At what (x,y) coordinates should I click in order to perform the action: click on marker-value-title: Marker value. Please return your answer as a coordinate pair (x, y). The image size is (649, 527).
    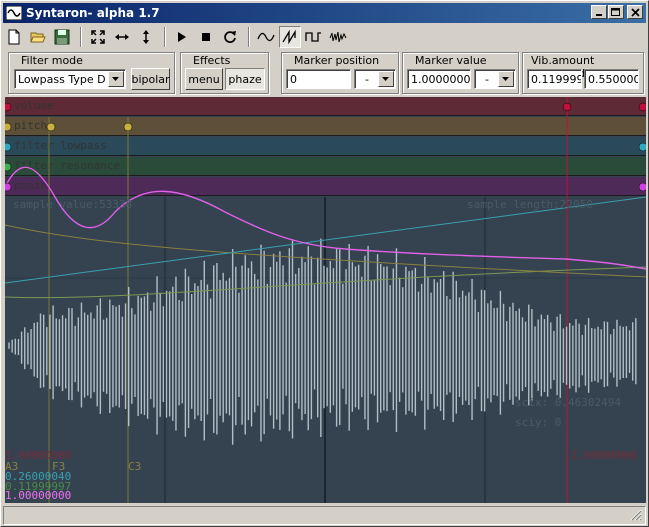
    Looking at the image, I should click on (451, 60).